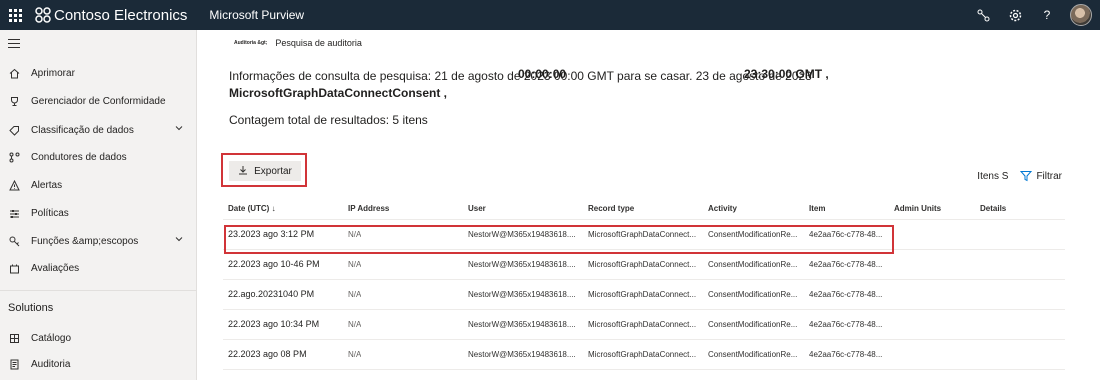 This screenshot has height=380, width=1100. What do you see at coordinates (98, 268) in the screenshot?
I see `sidebar-item-assessments: Avaliações` at bounding box center [98, 268].